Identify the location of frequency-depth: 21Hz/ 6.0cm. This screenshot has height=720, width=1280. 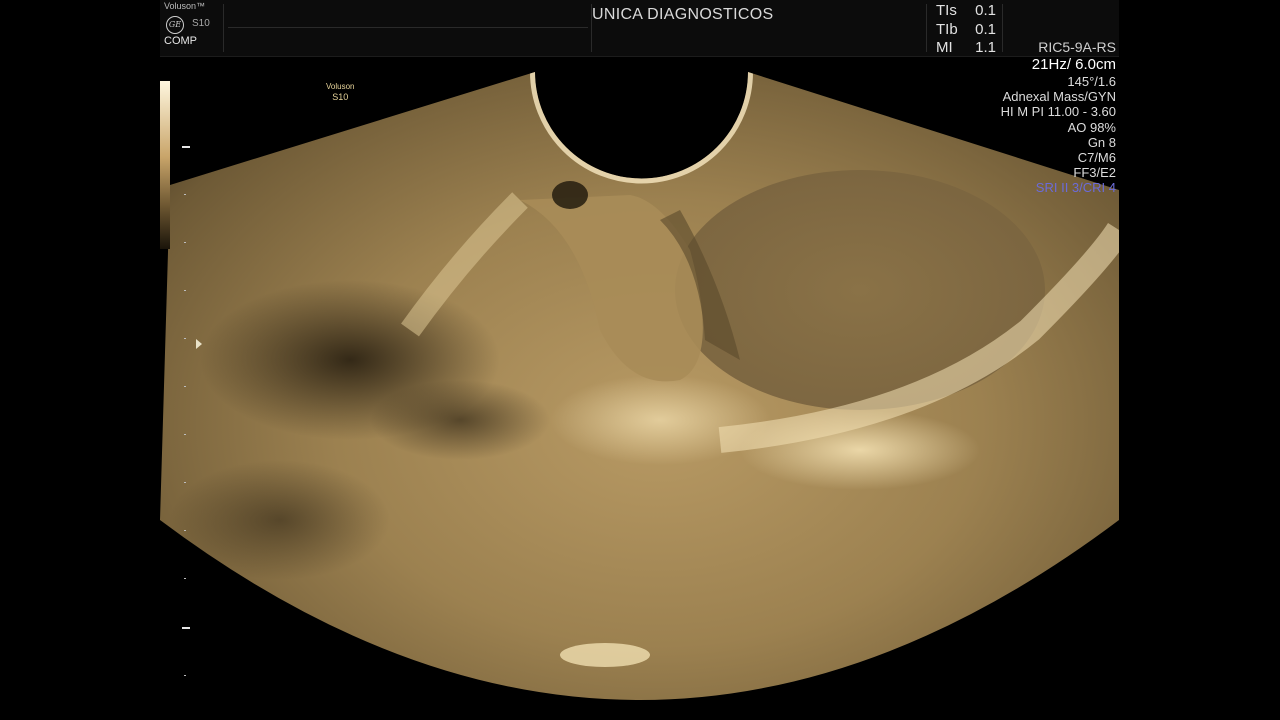
(1073, 64).